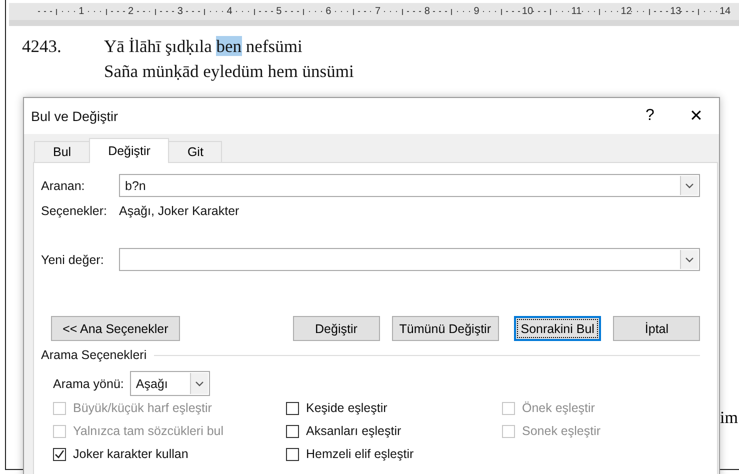 The height and width of the screenshot is (474, 739). I want to click on ruler-number: 12, so click(624, 11).